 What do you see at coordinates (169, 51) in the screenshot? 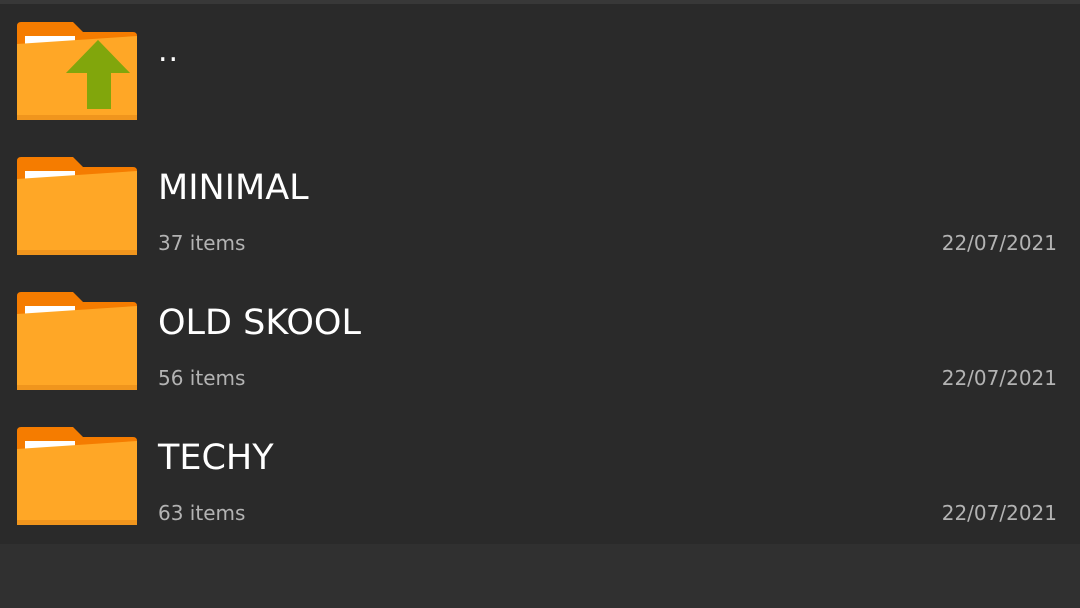
I see `parent-directory-label: ..` at bounding box center [169, 51].